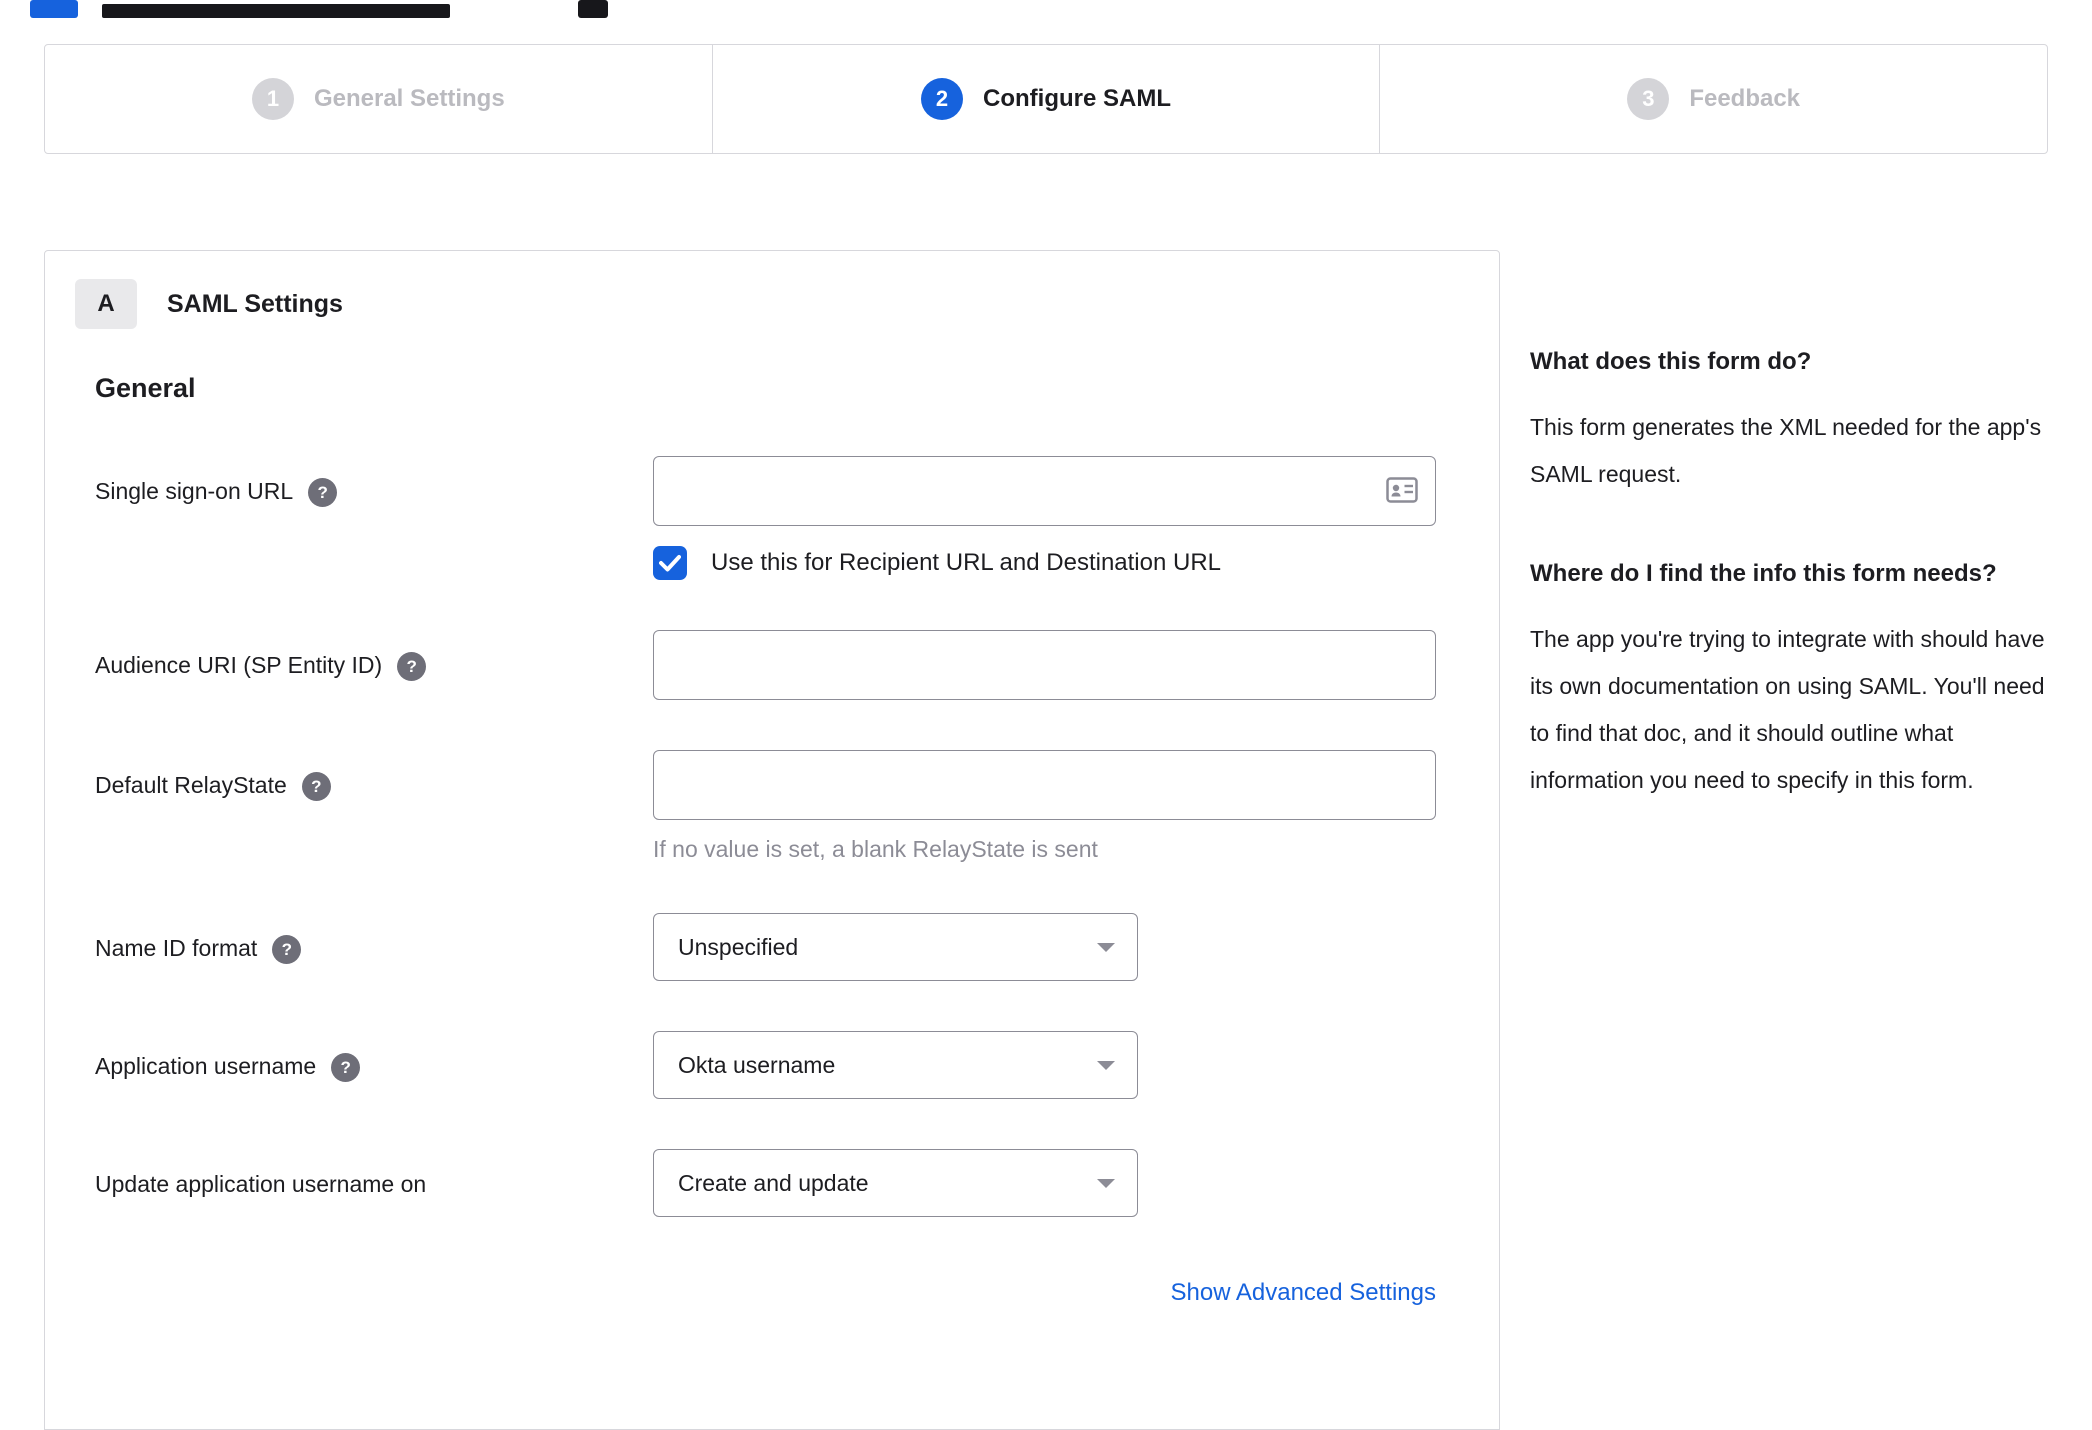  I want to click on app-username-label: Application username, so click(206, 1066).